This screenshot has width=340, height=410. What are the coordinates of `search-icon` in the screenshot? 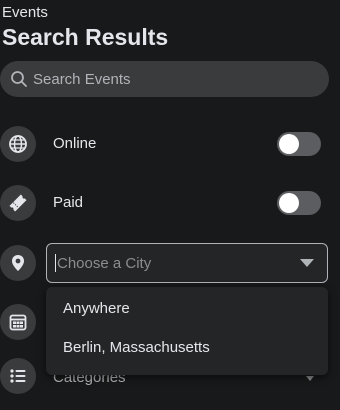 It's located at (19, 79).